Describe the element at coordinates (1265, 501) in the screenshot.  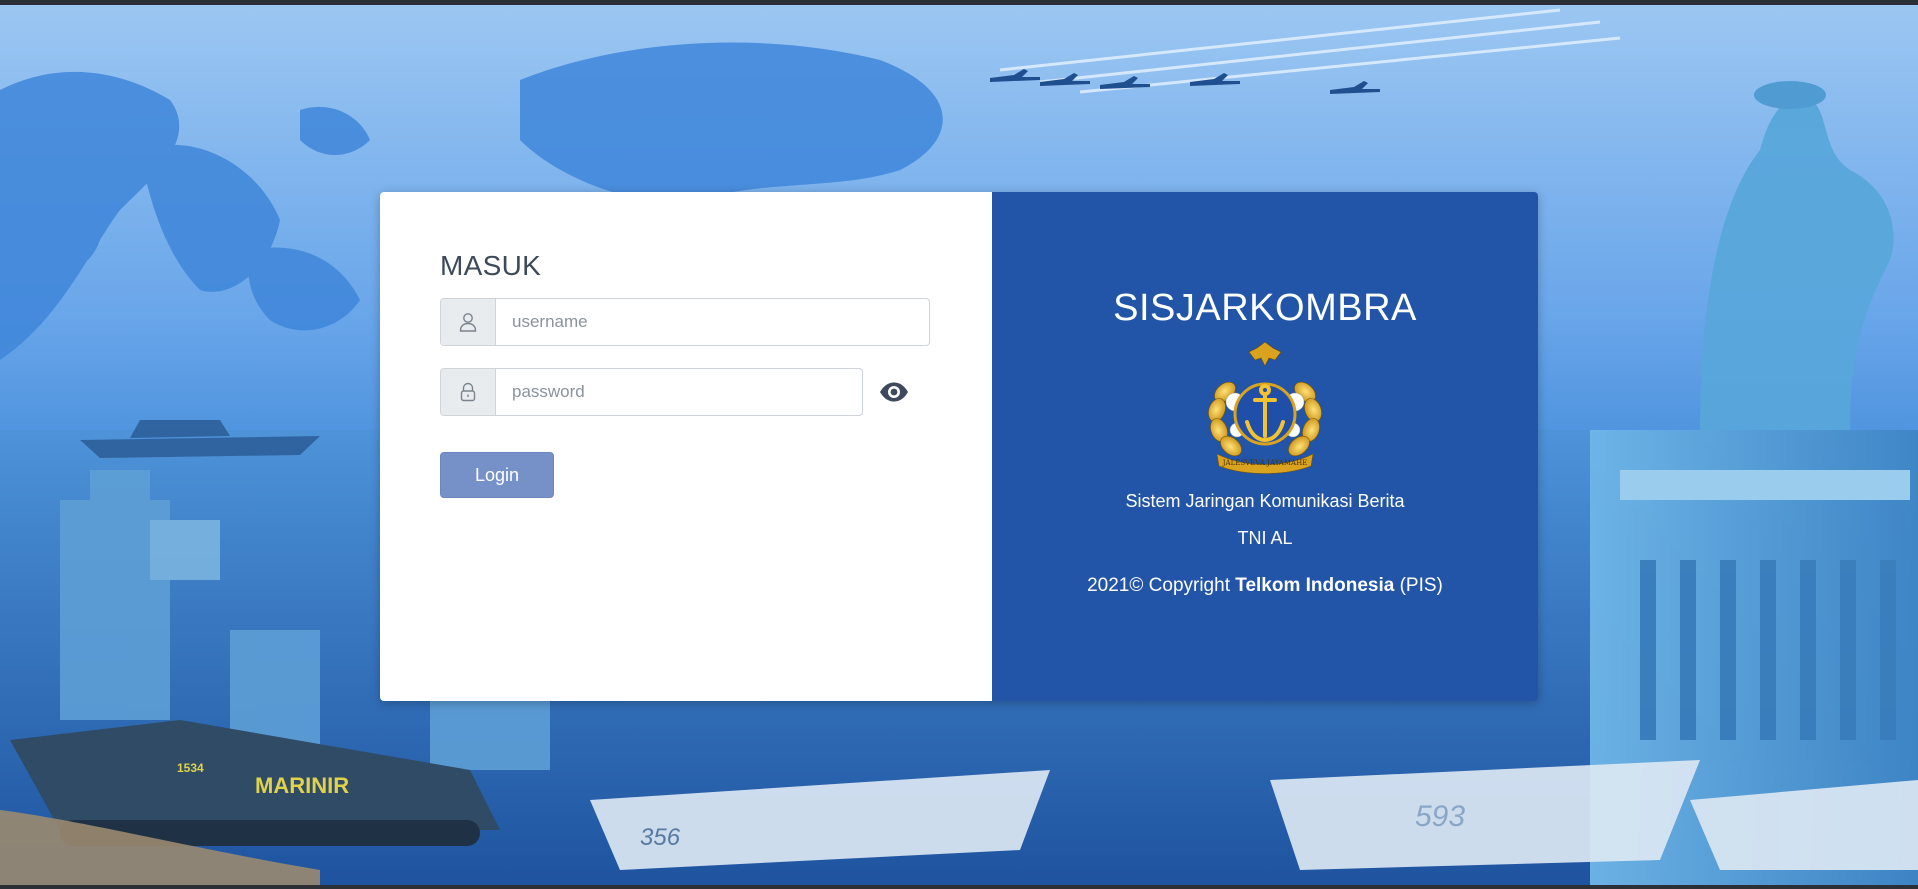
I see `system-subtitle: Sistem Jaringan Komunikasi Berita` at that location.